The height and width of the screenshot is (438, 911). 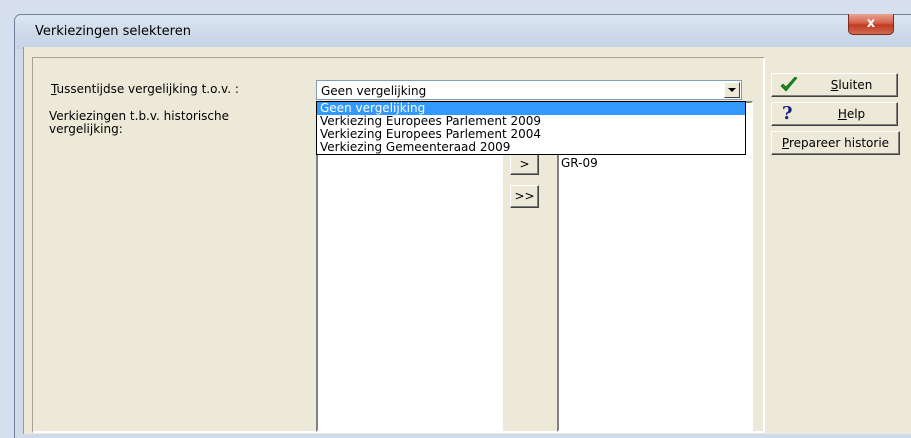 What do you see at coordinates (529, 90) in the screenshot?
I see `vergelijking-combobox: Geen vergelijking` at bounding box center [529, 90].